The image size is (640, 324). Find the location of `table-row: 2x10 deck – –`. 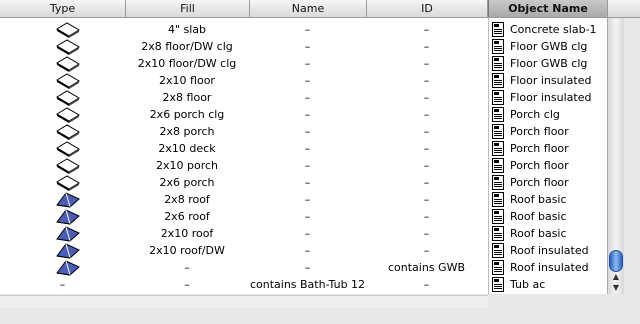

table-row: 2x10 deck – – is located at coordinates (244, 148).